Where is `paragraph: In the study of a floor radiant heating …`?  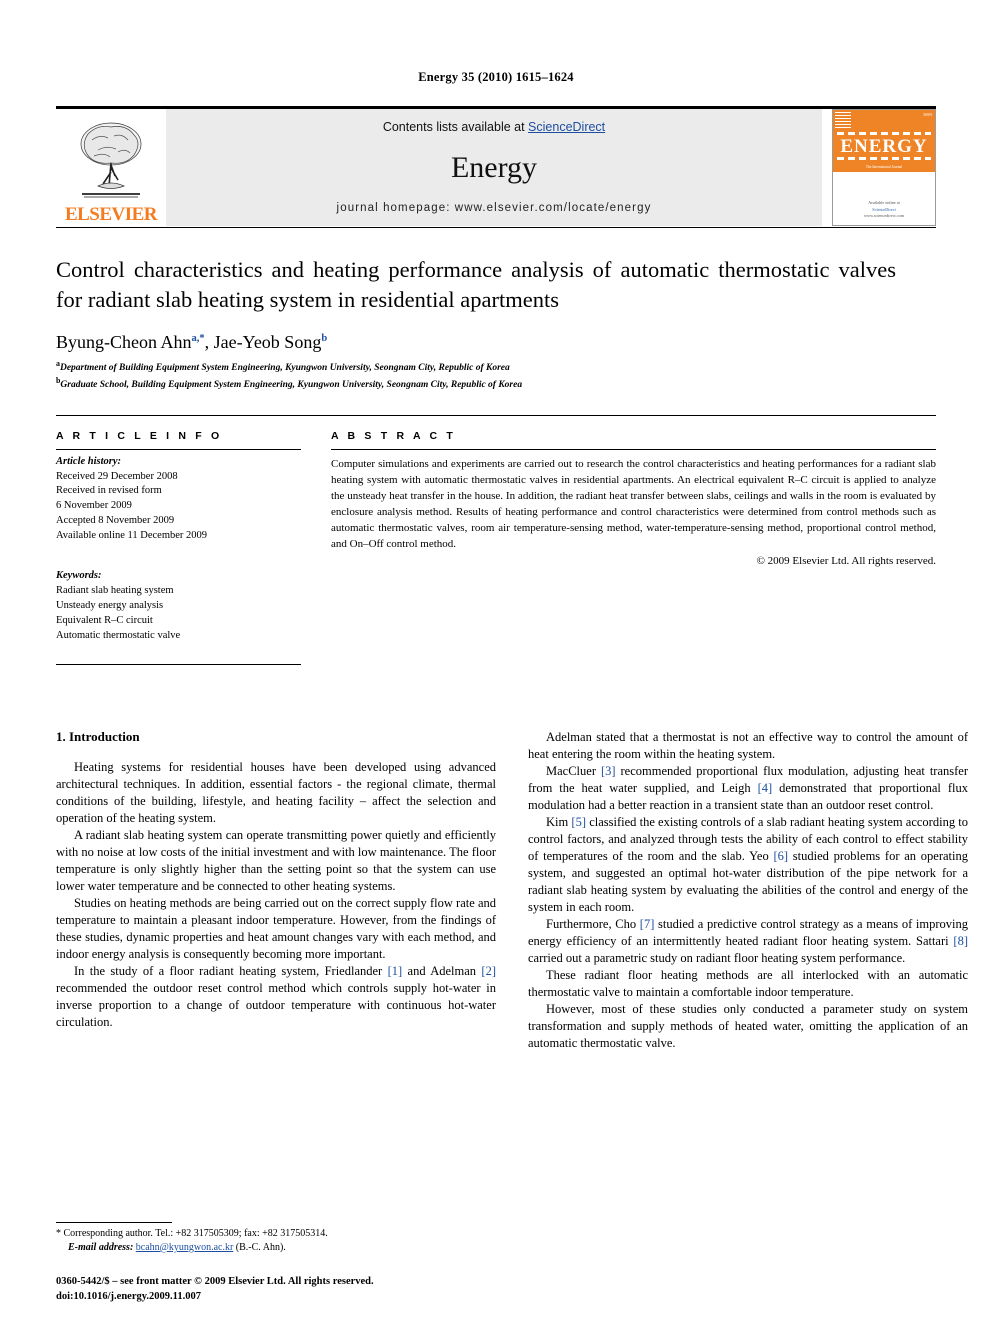 paragraph: In the study of a floor radiant heating … is located at coordinates (276, 996).